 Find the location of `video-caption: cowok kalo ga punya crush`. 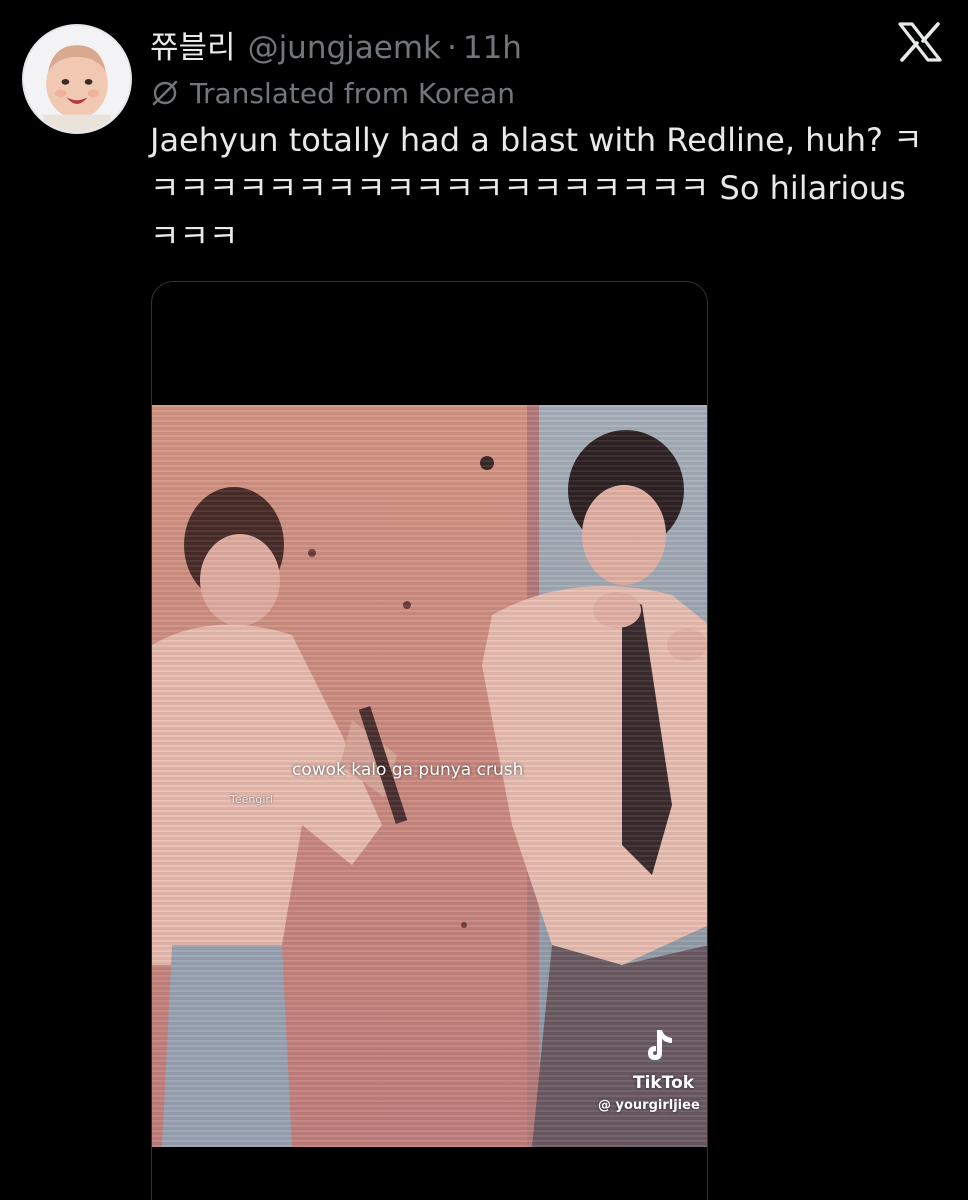

video-caption: cowok kalo ga punya crush is located at coordinates (408, 770).